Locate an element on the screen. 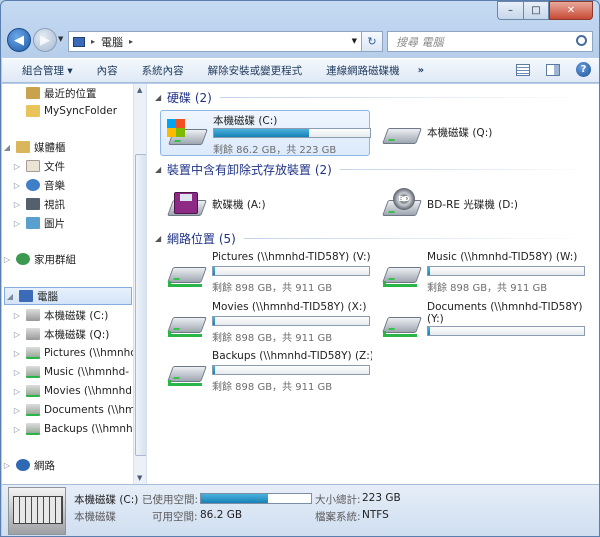  nav-item-mysyncfolder: MySyncFolder is located at coordinates (59, 111).